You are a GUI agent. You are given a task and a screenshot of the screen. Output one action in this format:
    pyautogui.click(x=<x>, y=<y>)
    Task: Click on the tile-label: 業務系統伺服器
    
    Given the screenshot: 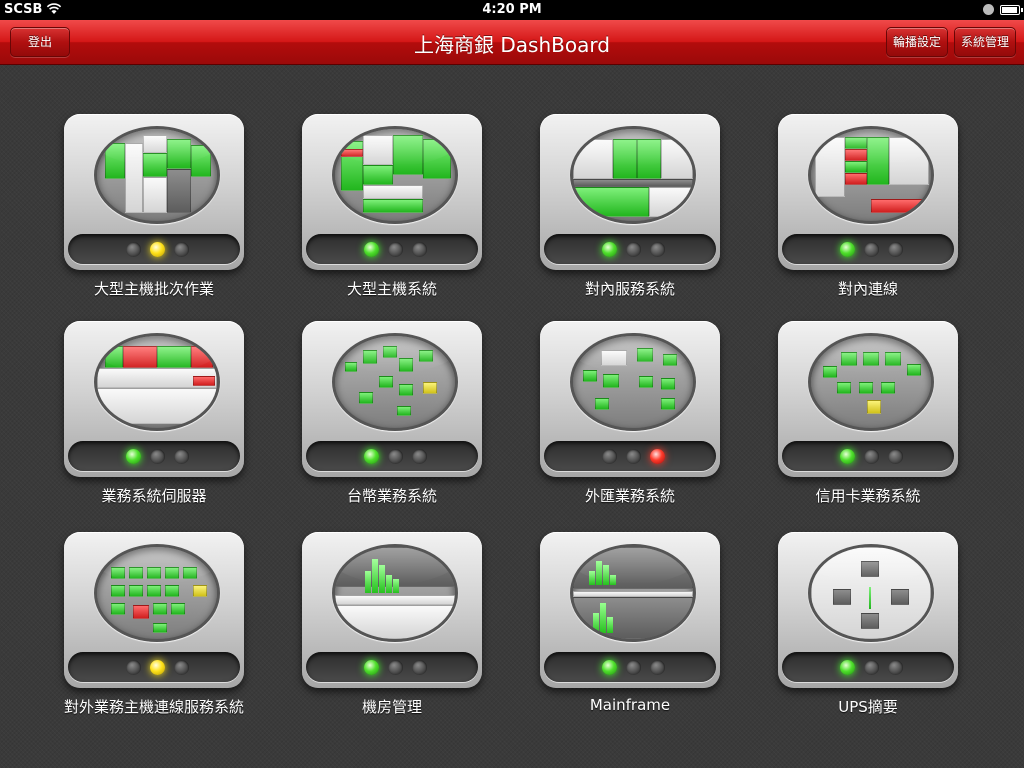 What is the action you would take?
    pyautogui.click(x=154, y=496)
    